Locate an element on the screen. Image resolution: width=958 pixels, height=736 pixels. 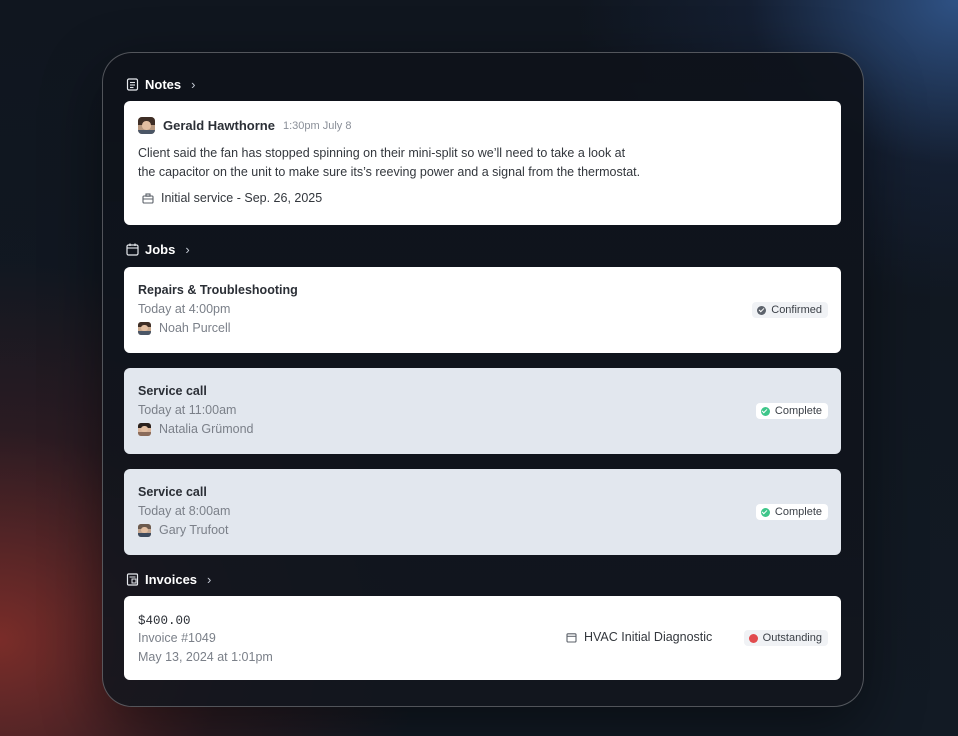
invoices-section-header: Invoices › is located at coordinates (168, 579).